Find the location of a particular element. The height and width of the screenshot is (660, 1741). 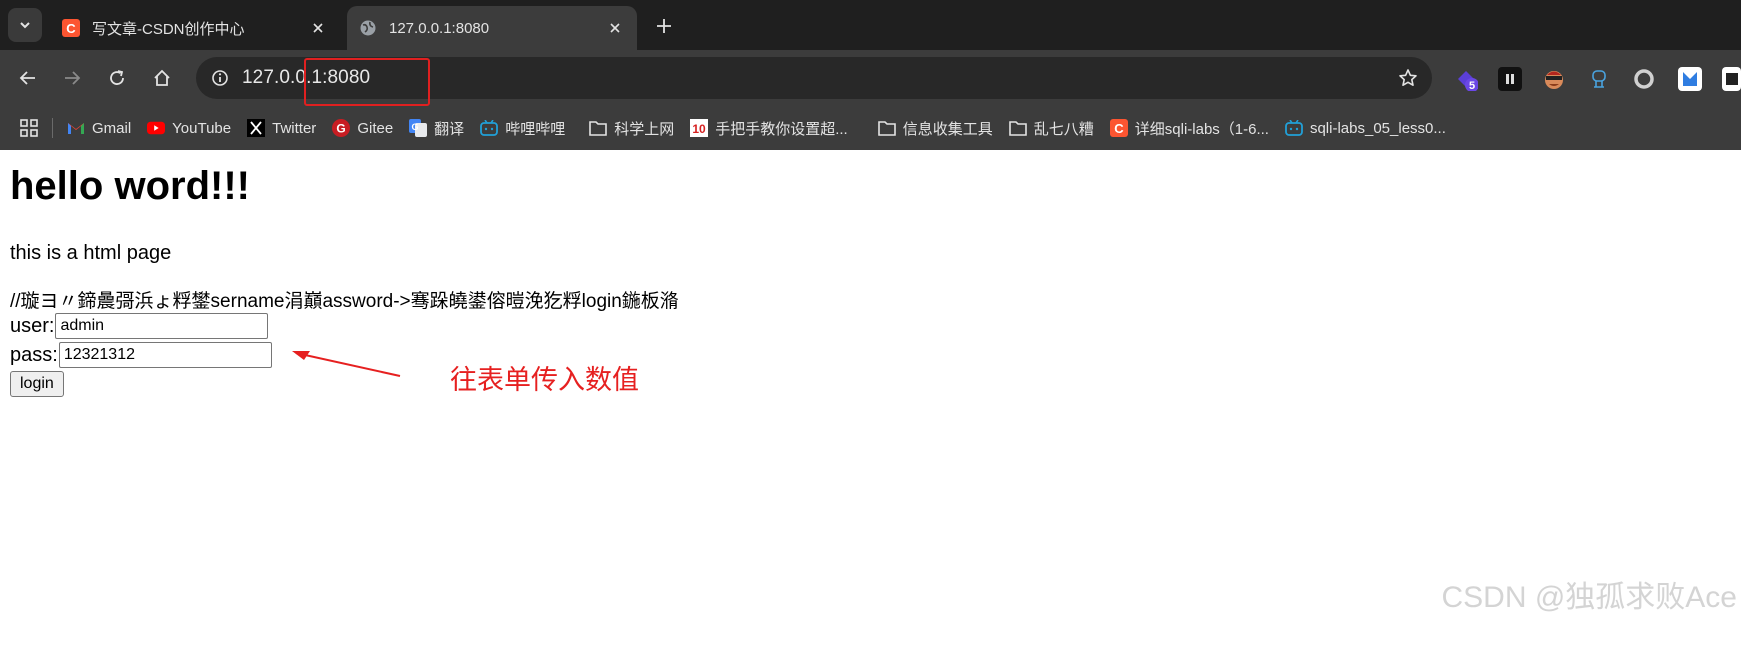

csdn-watermark: CSDN @独孤求败Ace is located at coordinates (1589, 597).